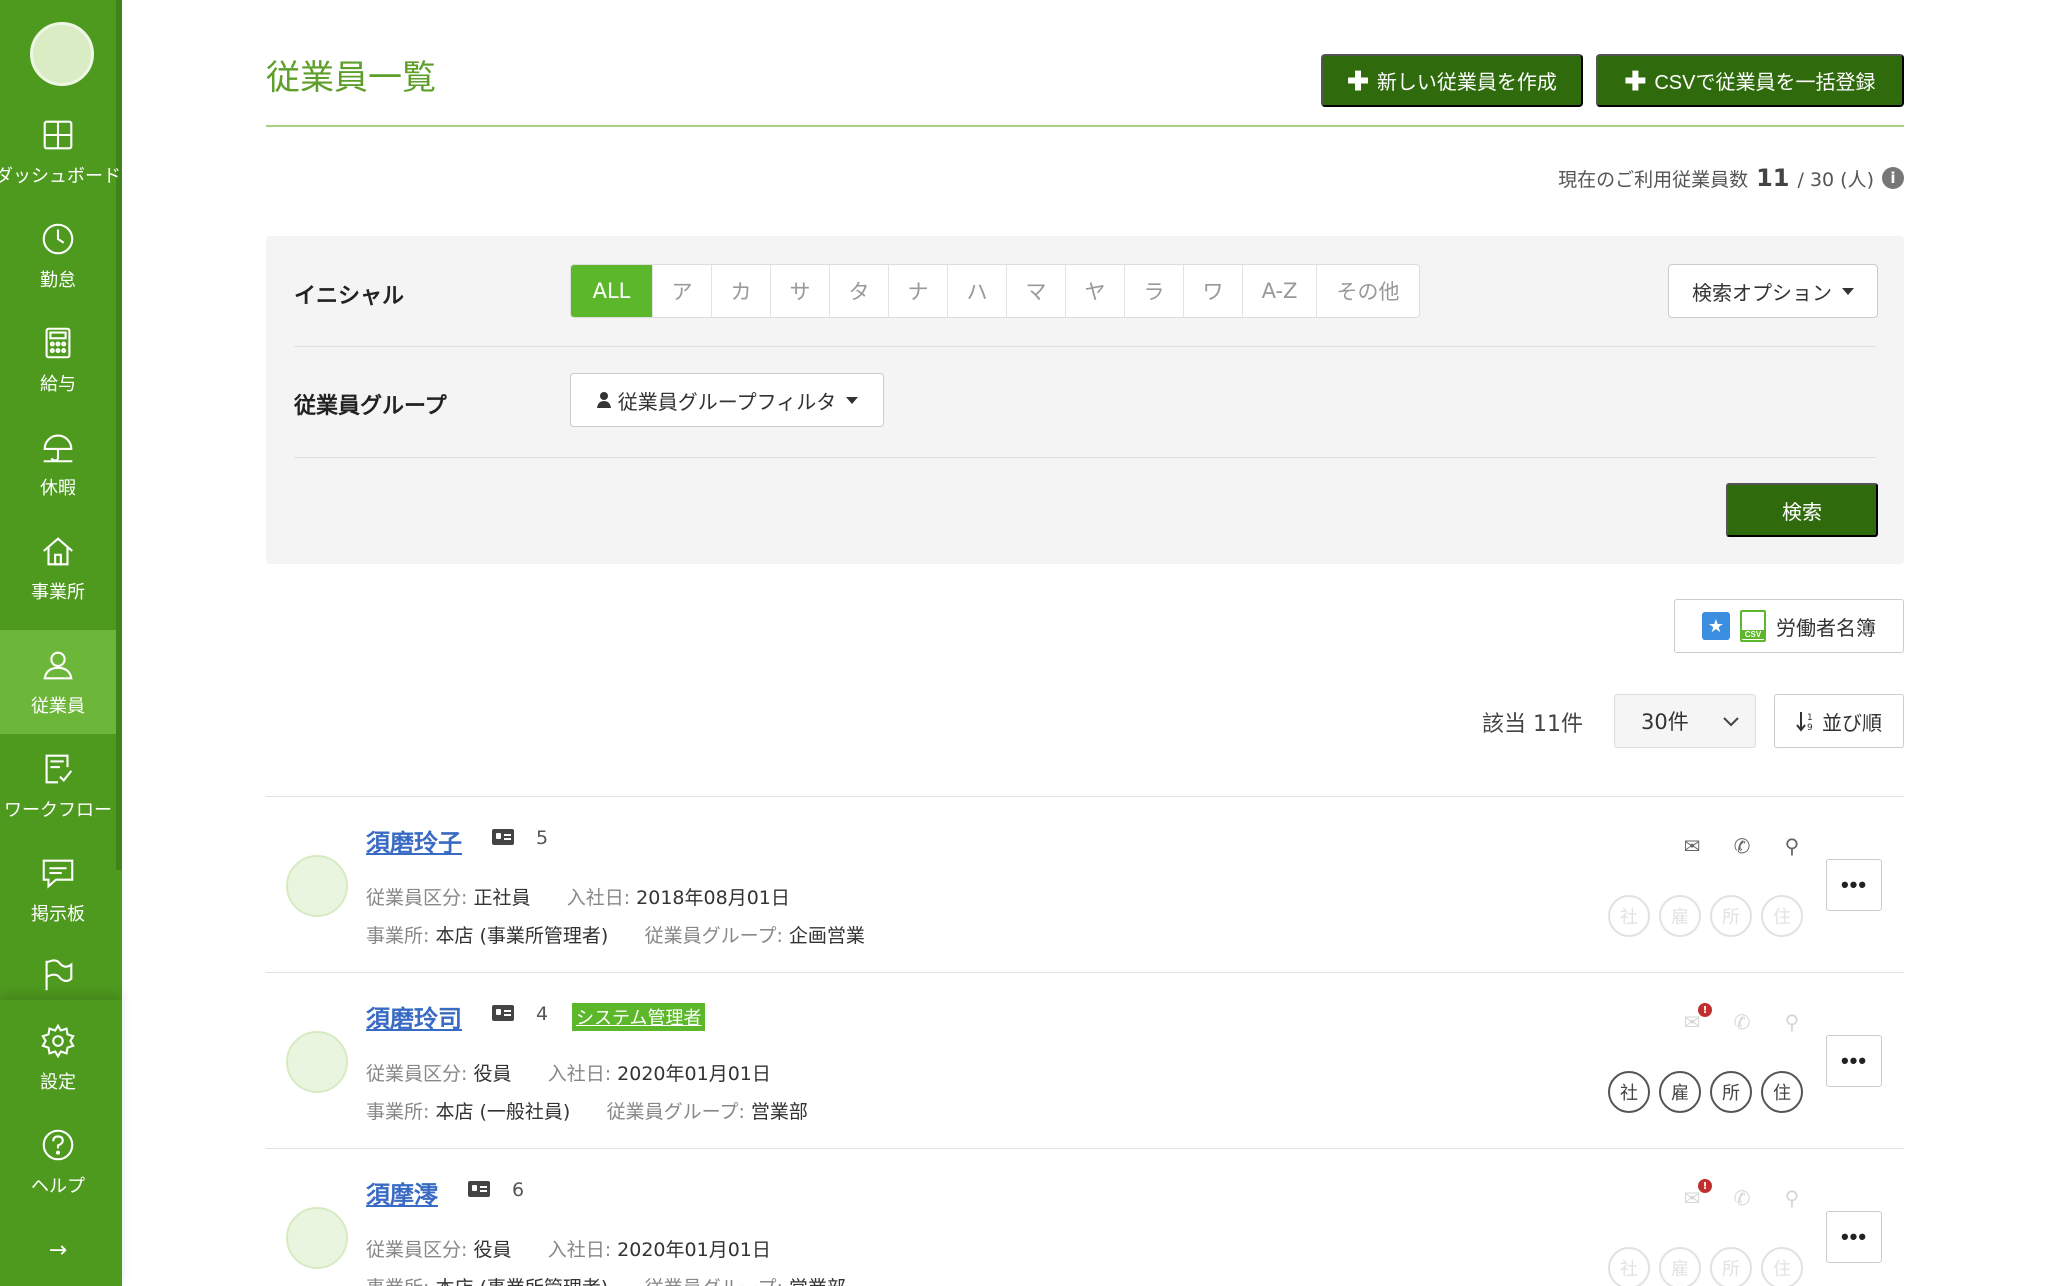  What do you see at coordinates (1773, 291) in the screenshot?
I see `search-options-dropdown: 検索オプション` at bounding box center [1773, 291].